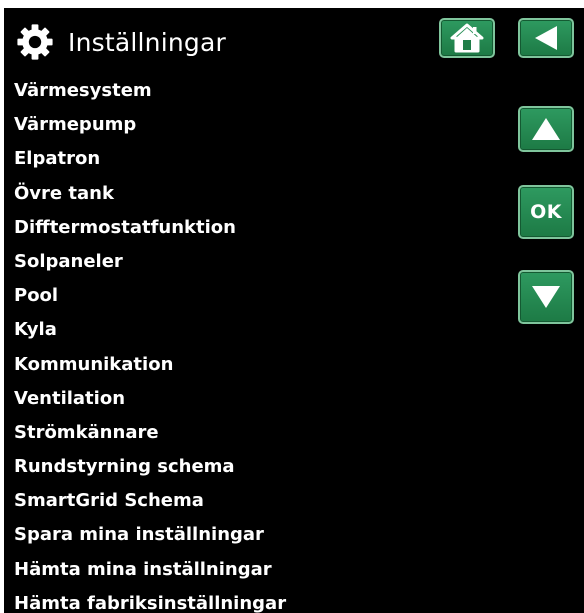 The width and height of the screenshot is (584, 613). What do you see at coordinates (147, 42) in the screenshot?
I see `page-title: Inställningar` at bounding box center [147, 42].